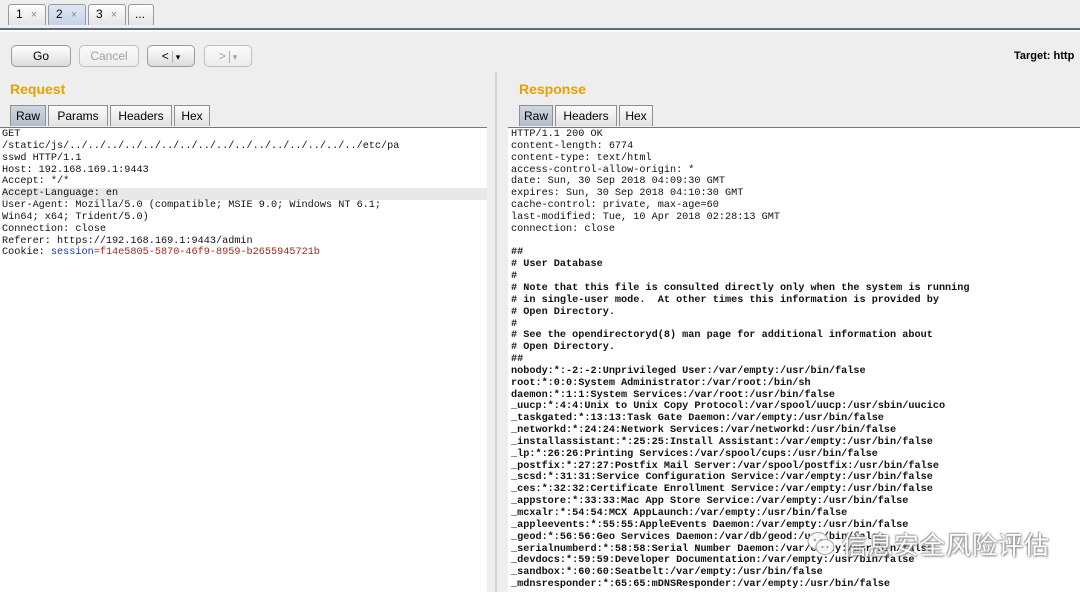 The image size is (1080, 592). Describe the element at coordinates (206, 253) in the screenshot. I see `cookie-value: =f14e5805-5870-46f9-8959-b2655945721b` at that location.